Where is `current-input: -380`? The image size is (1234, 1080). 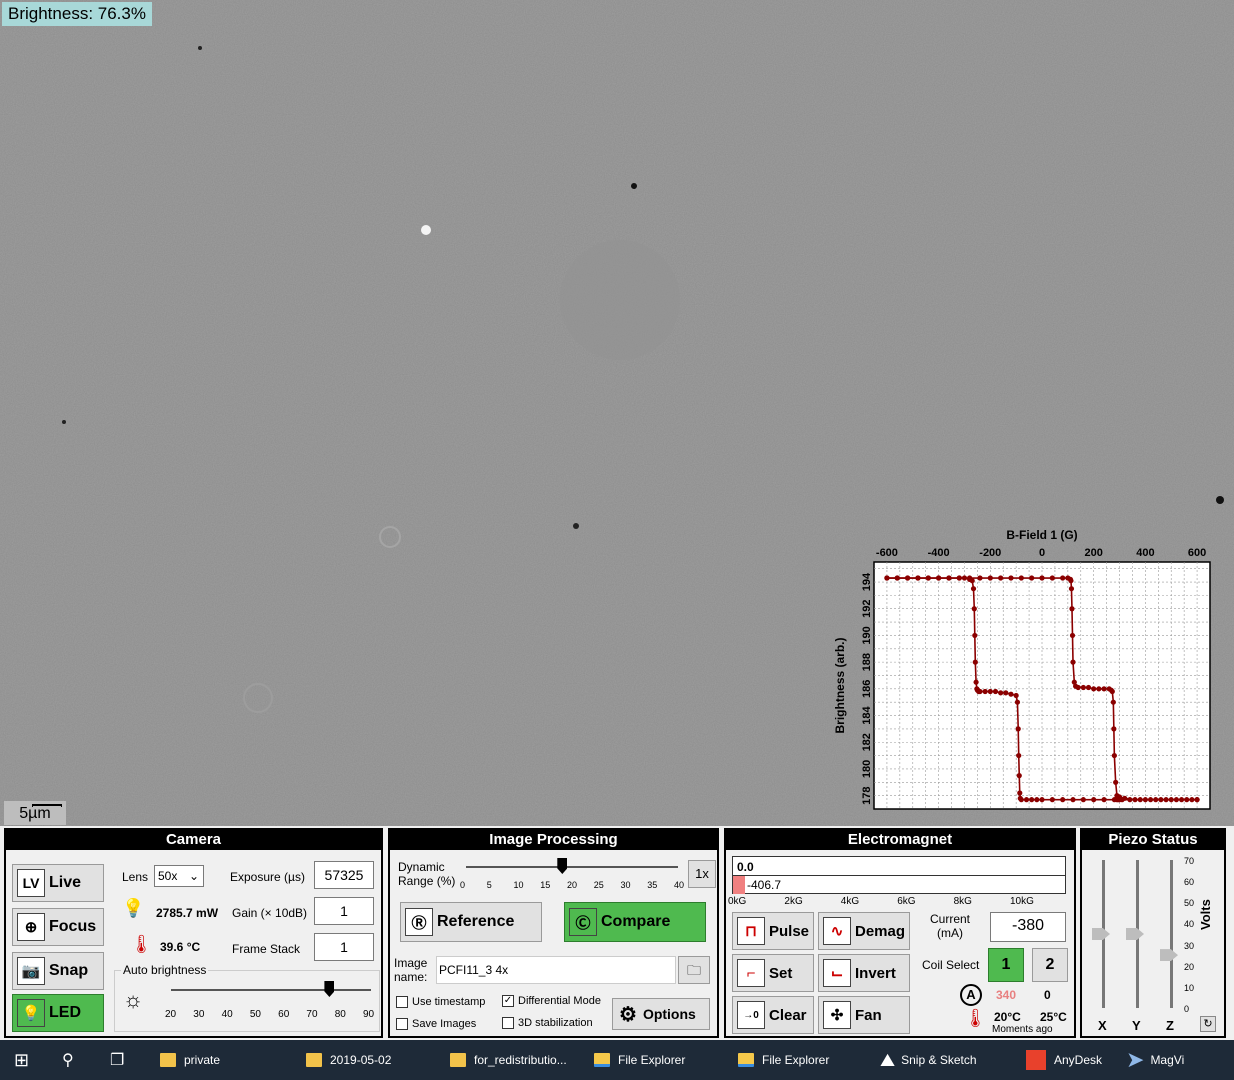 current-input: -380 is located at coordinates (1028, 927).